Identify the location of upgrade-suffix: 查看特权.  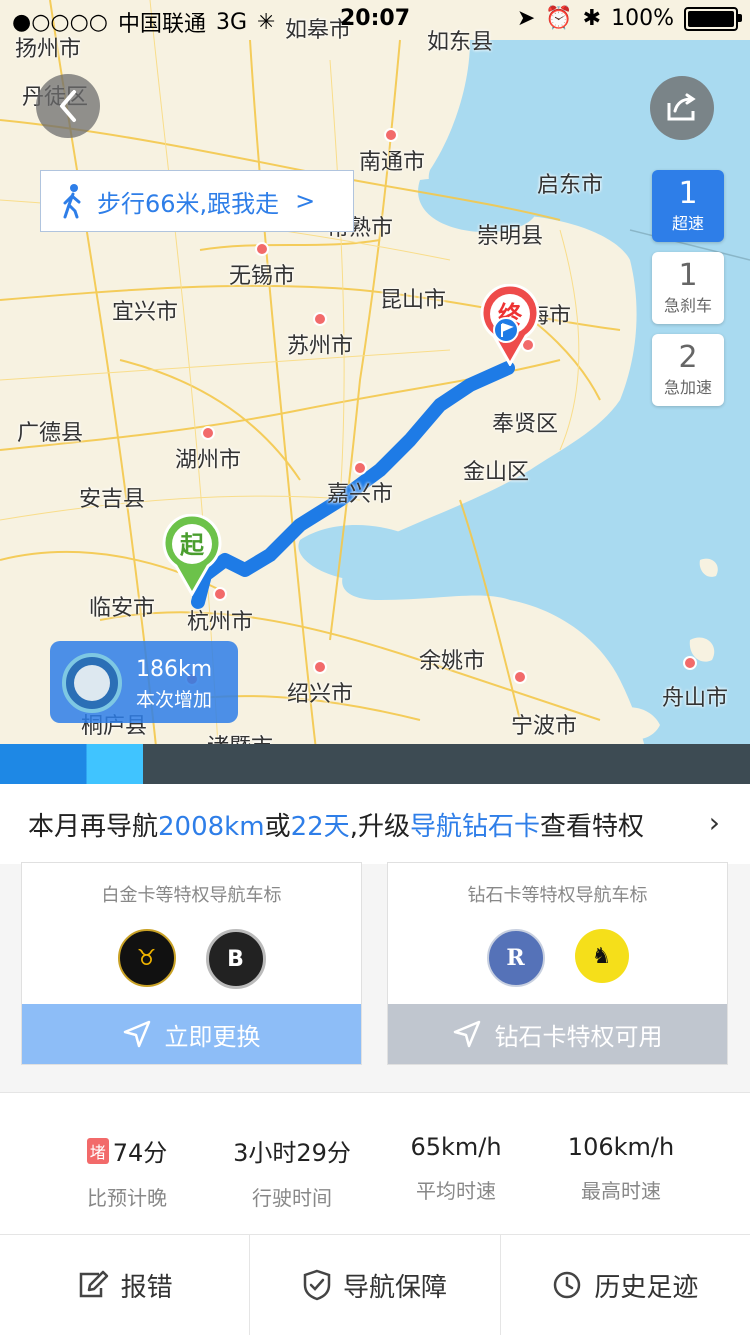
(591, 827).